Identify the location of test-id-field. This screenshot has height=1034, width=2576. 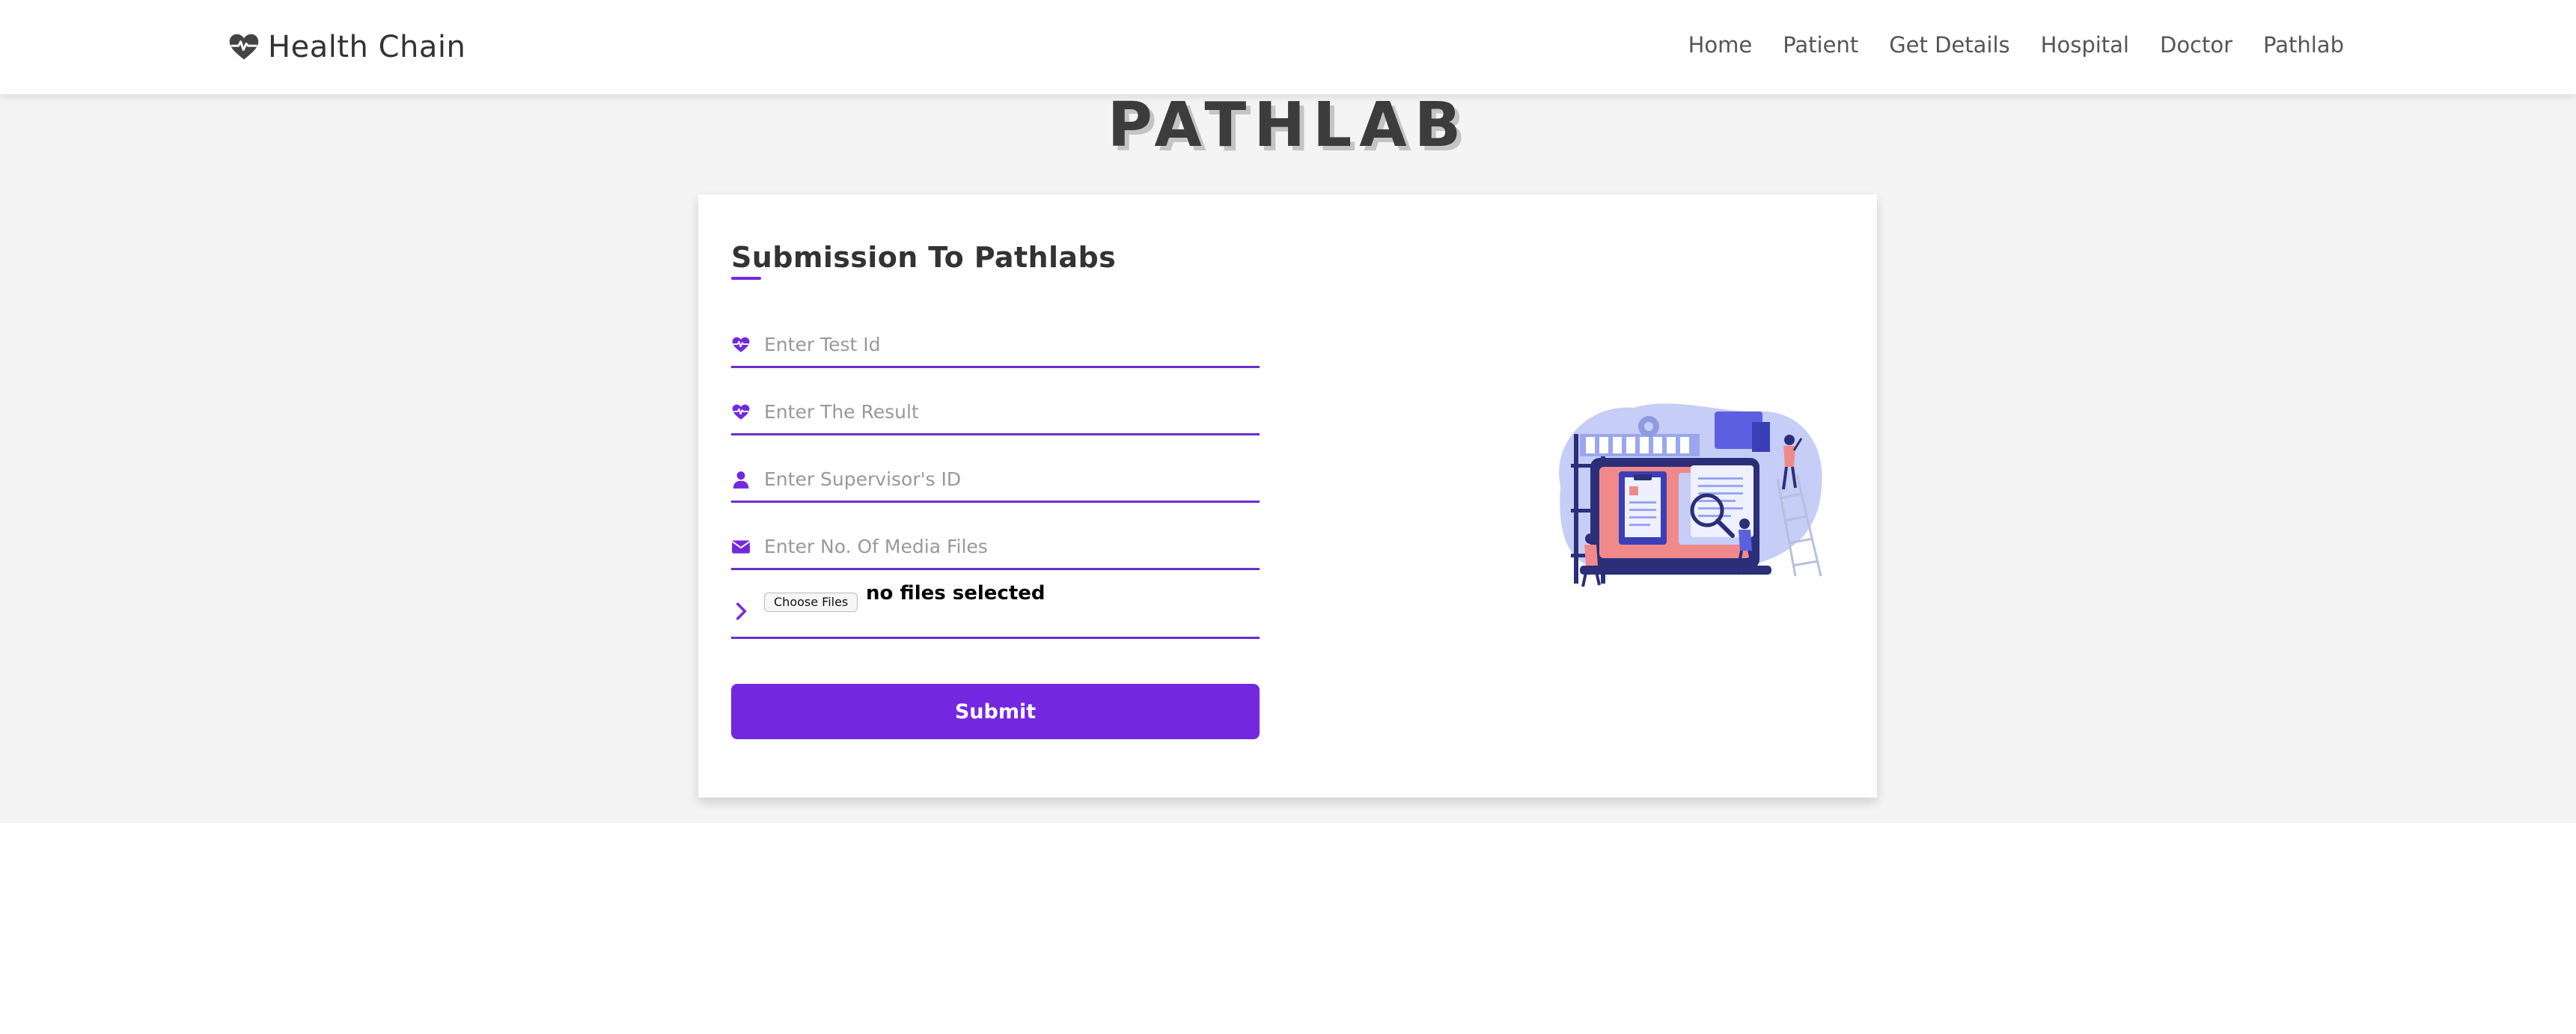
(995, 344).